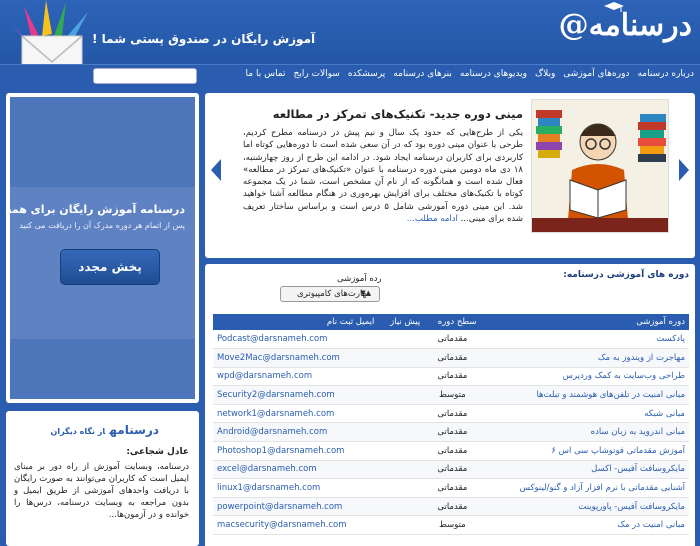  I want to click on nav-item-videos: ویدیوهای درسنامه, so click(493, 74).